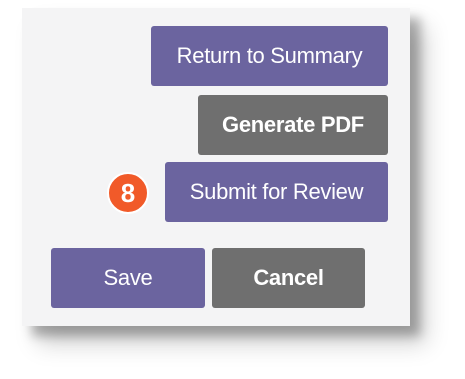 This screenshot has width=465, height=379. What do you see at coordinates (128, 278) in the screenshot?
I see `save-button: Save` at bounding box center [128, 278].